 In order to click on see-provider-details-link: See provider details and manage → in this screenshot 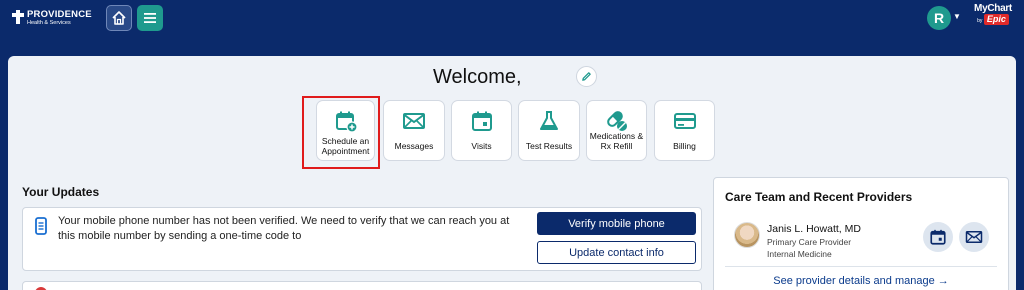, I will do `click(861, 281)`.